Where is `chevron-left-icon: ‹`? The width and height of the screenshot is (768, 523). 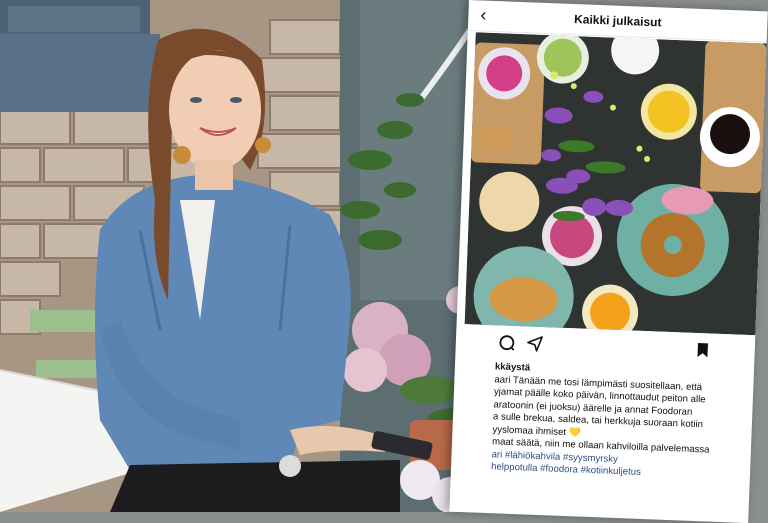
chevron-left-icon: ‹ is located at coordinates (483, 14).